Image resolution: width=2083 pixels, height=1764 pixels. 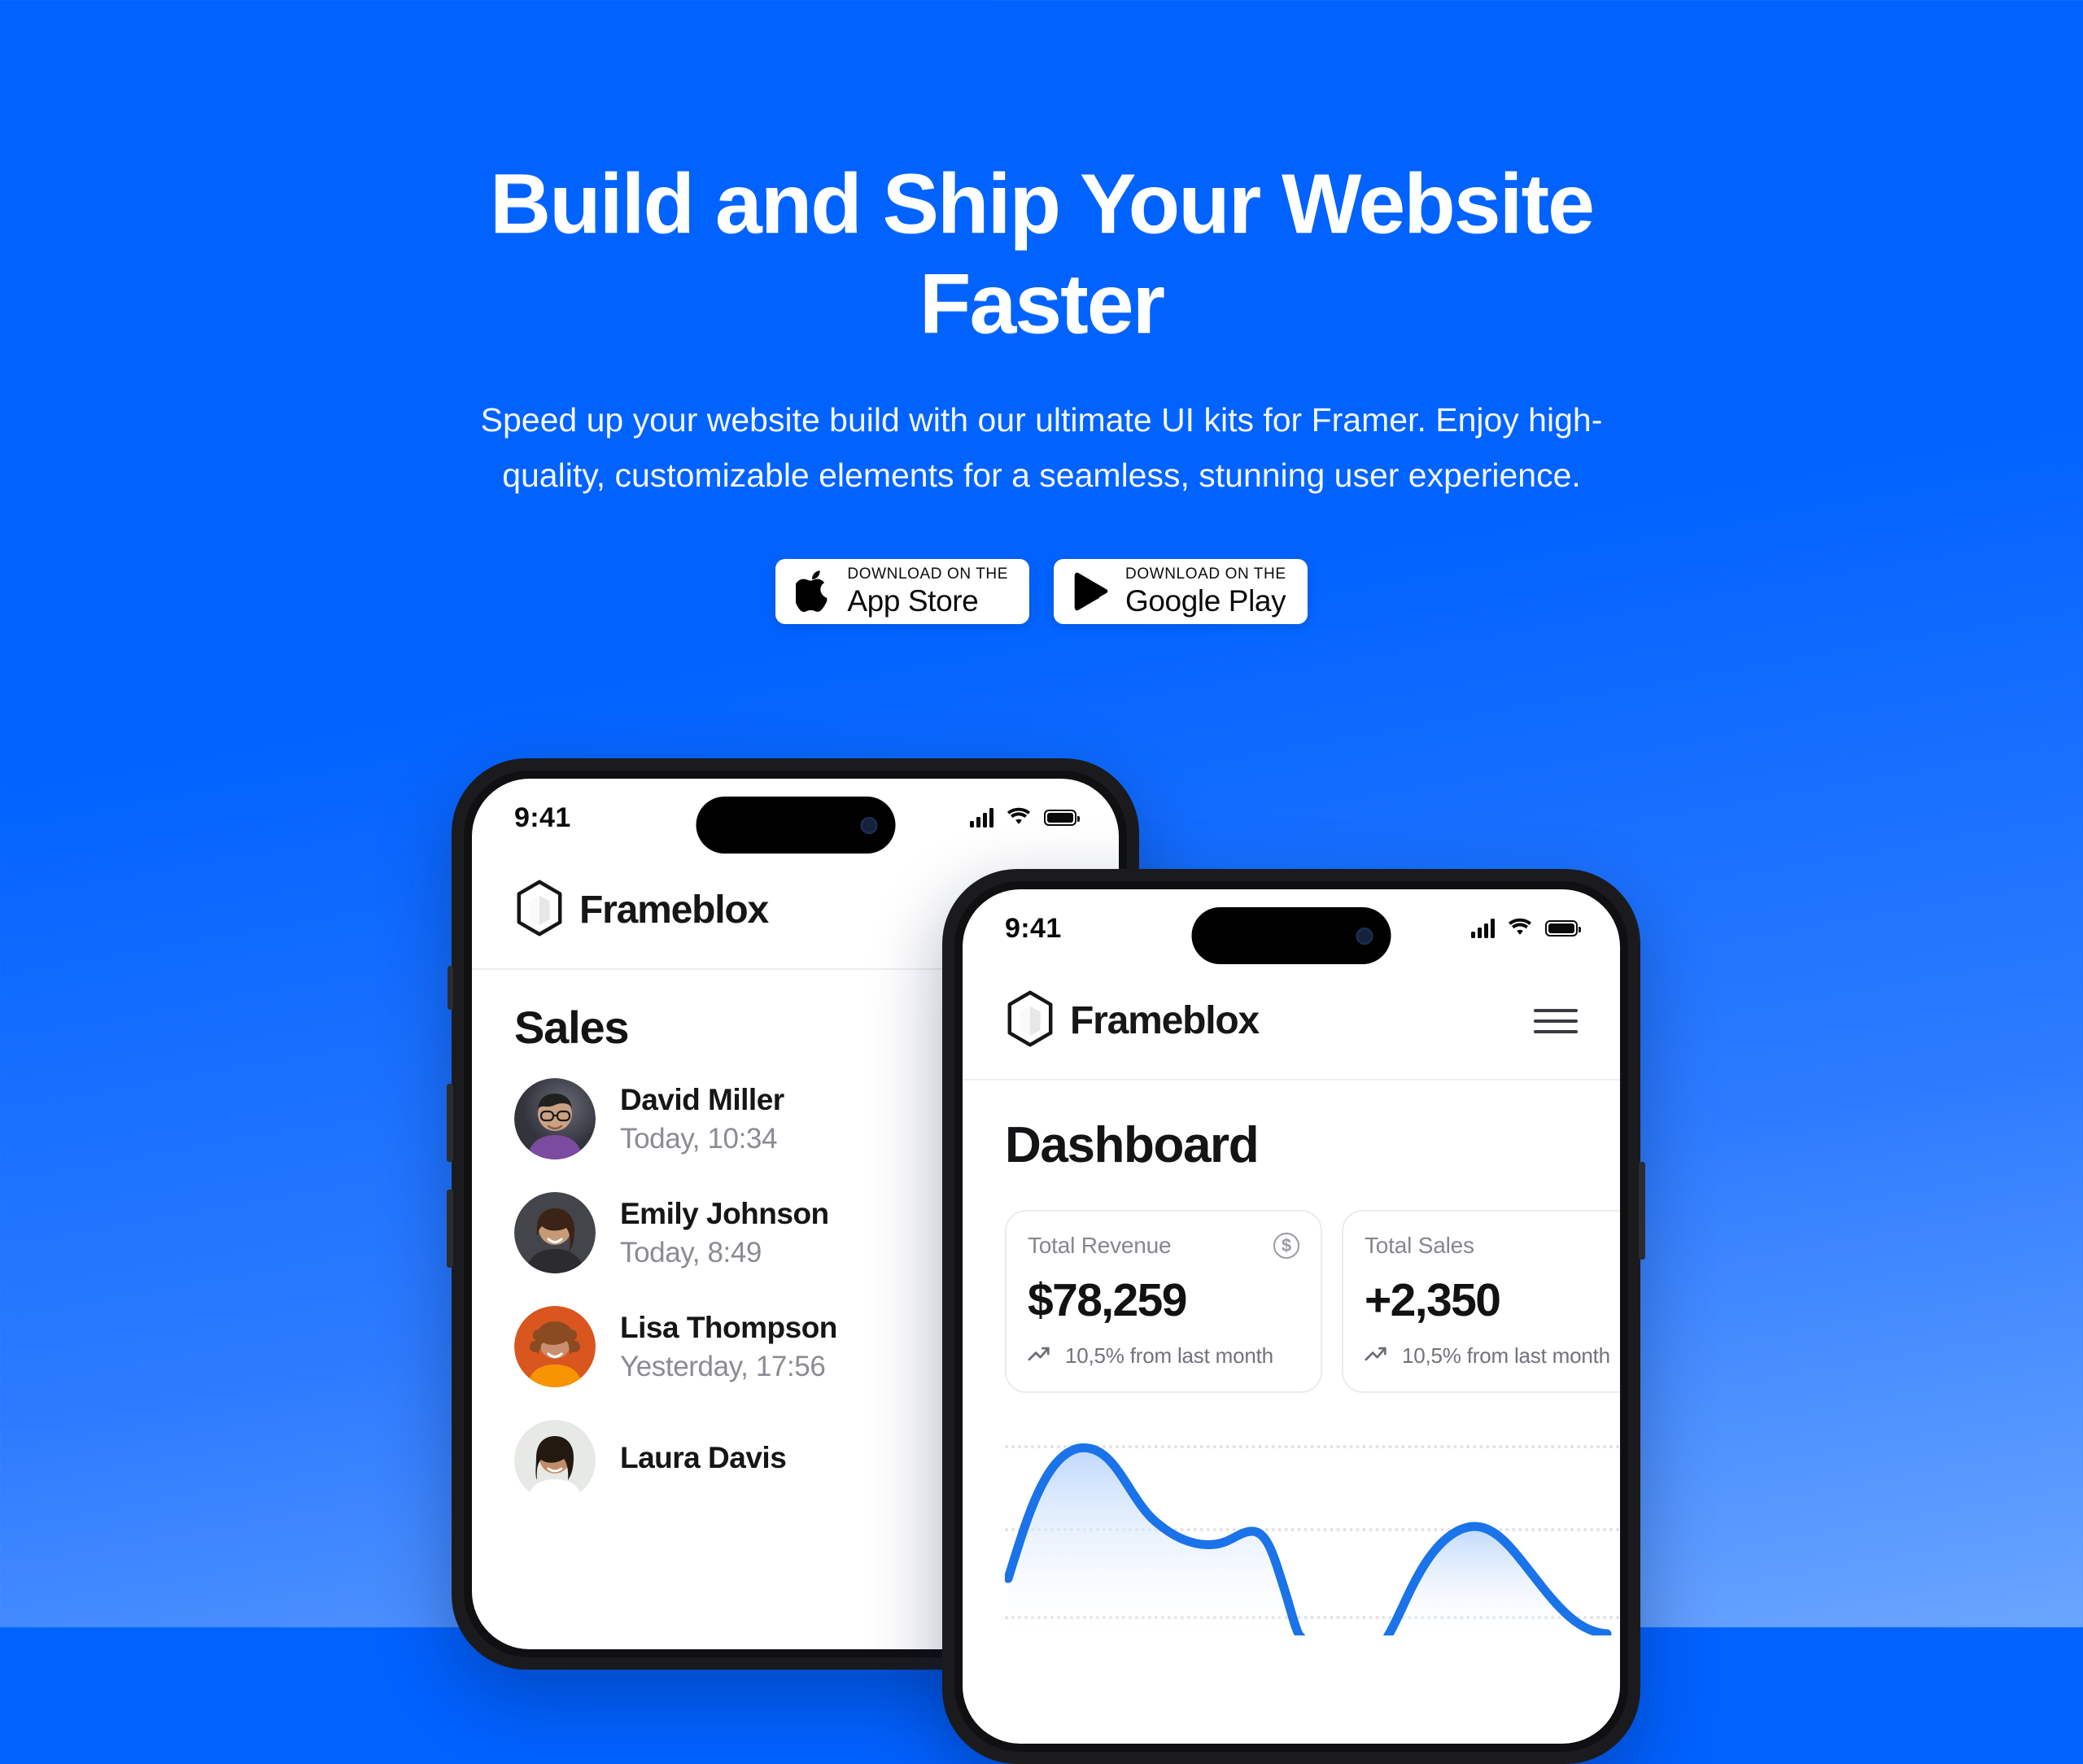 I want to click on list-item-name: David Miller, so click(x=702, y=1099).